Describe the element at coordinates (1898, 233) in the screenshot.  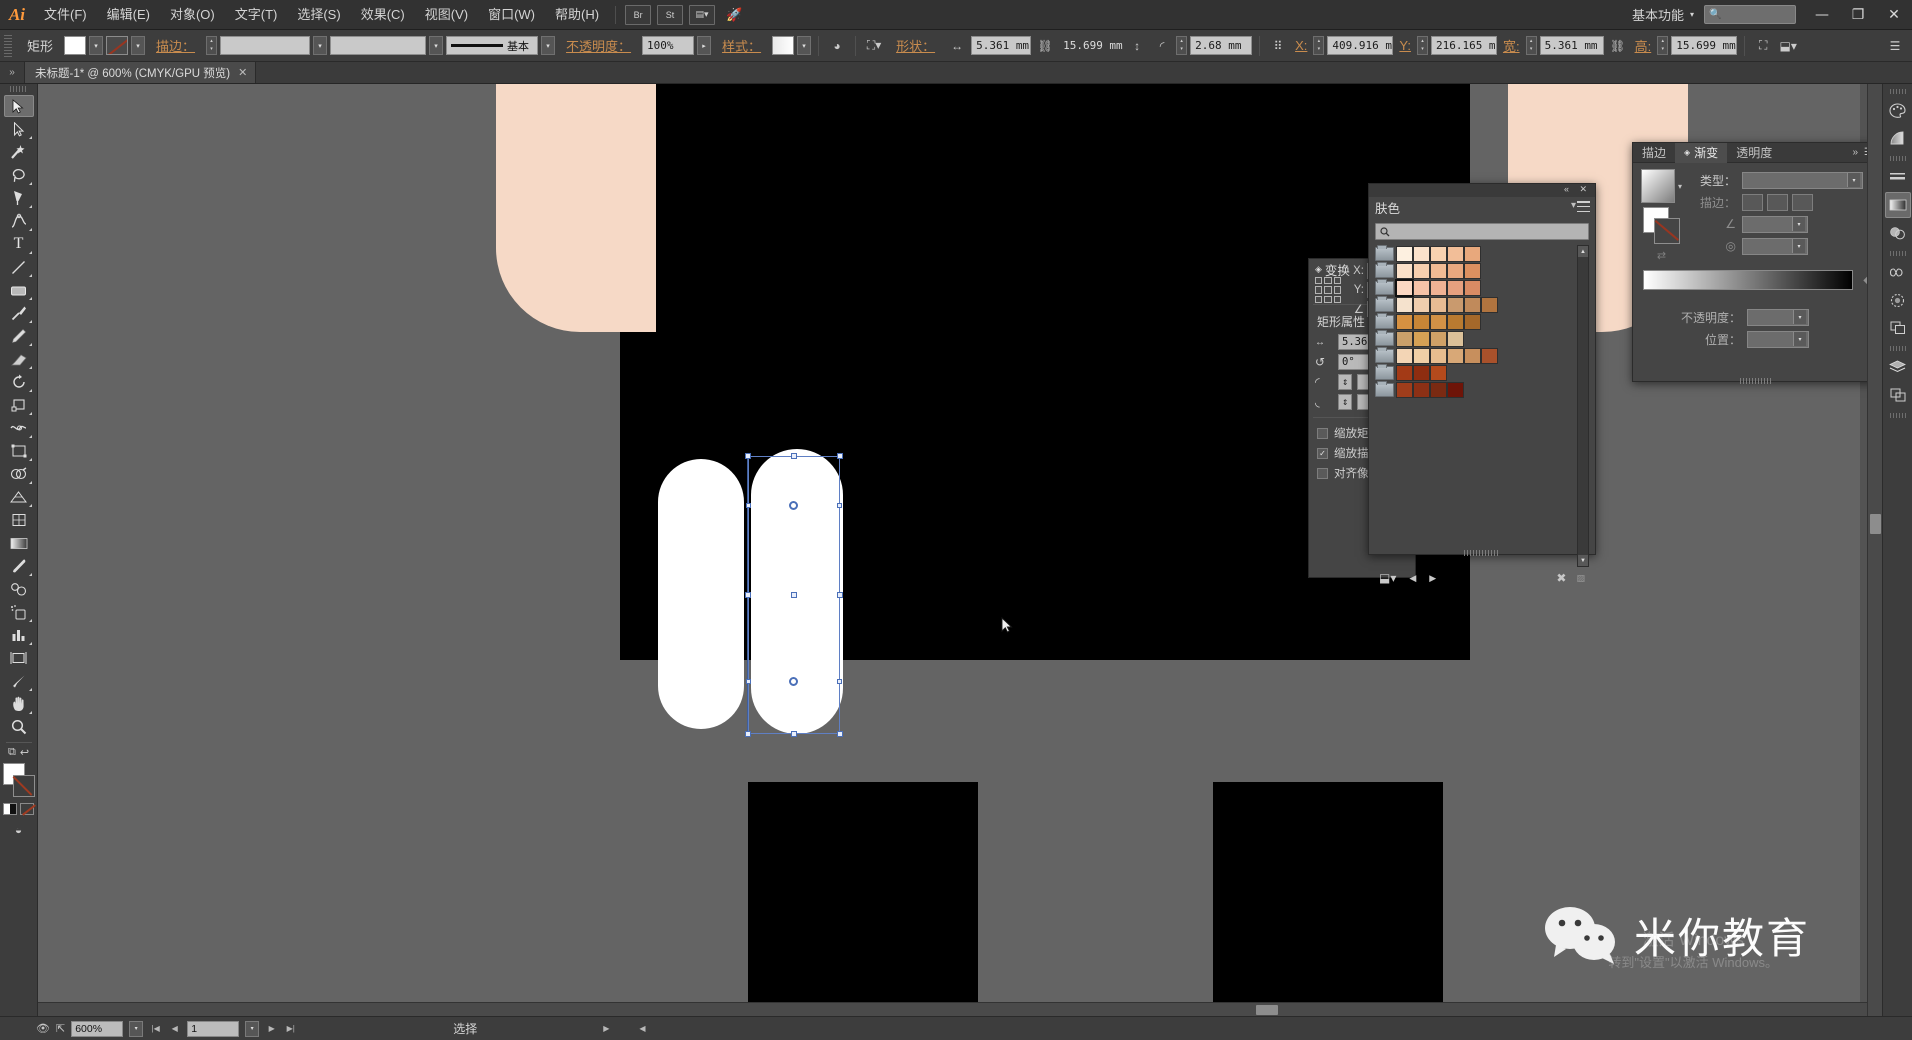
I see `transparency-panel-icon` at that location.